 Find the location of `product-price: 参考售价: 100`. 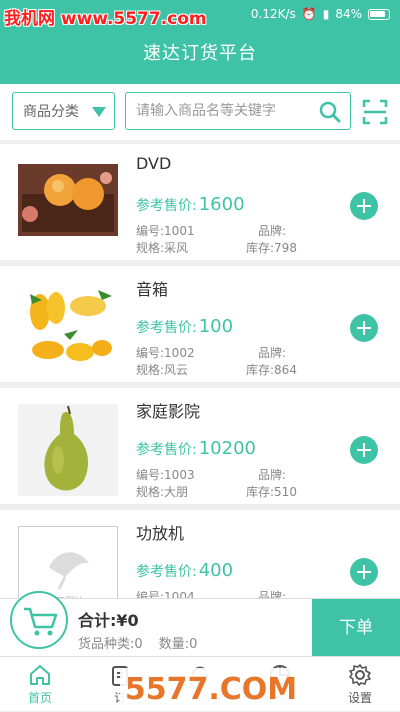

product-price: 参考售价: 100 is located at coordinates (184, 326).